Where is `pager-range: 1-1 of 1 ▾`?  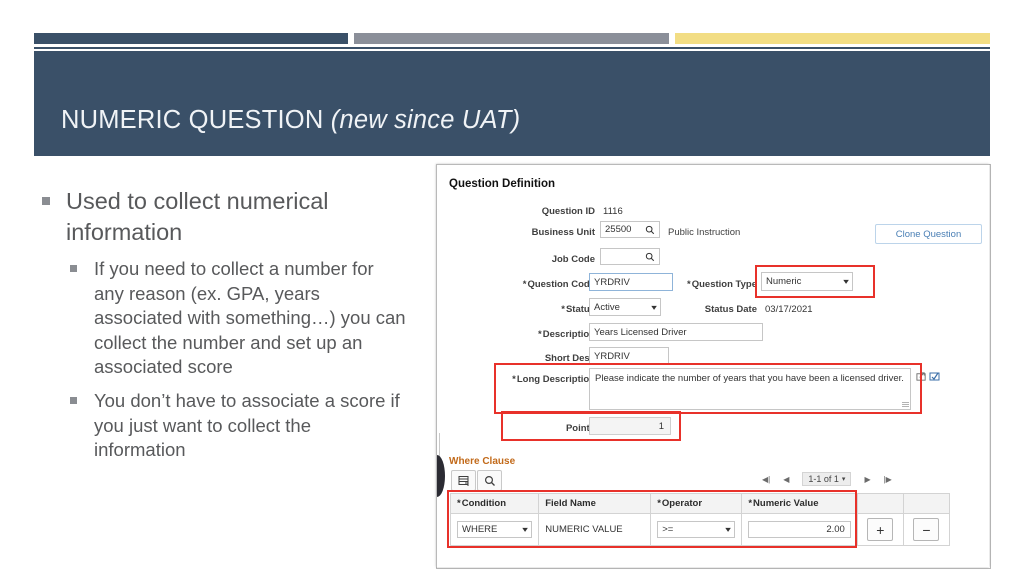
pager-range: 1-1 of 1 ▾ is located at coordinates (827, 479).